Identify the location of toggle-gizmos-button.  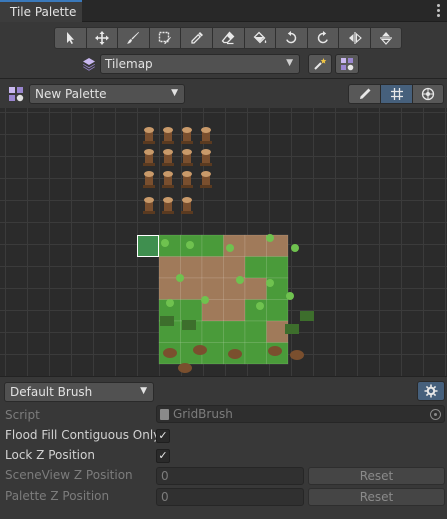
(428, 94).